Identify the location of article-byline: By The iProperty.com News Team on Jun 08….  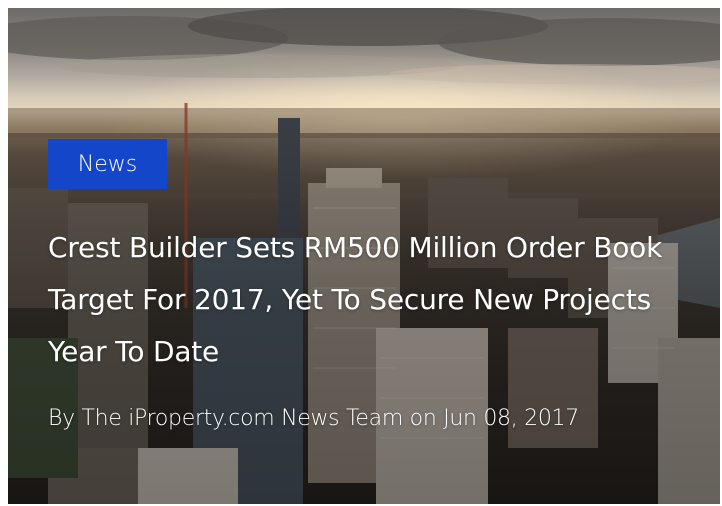
(378, 419).